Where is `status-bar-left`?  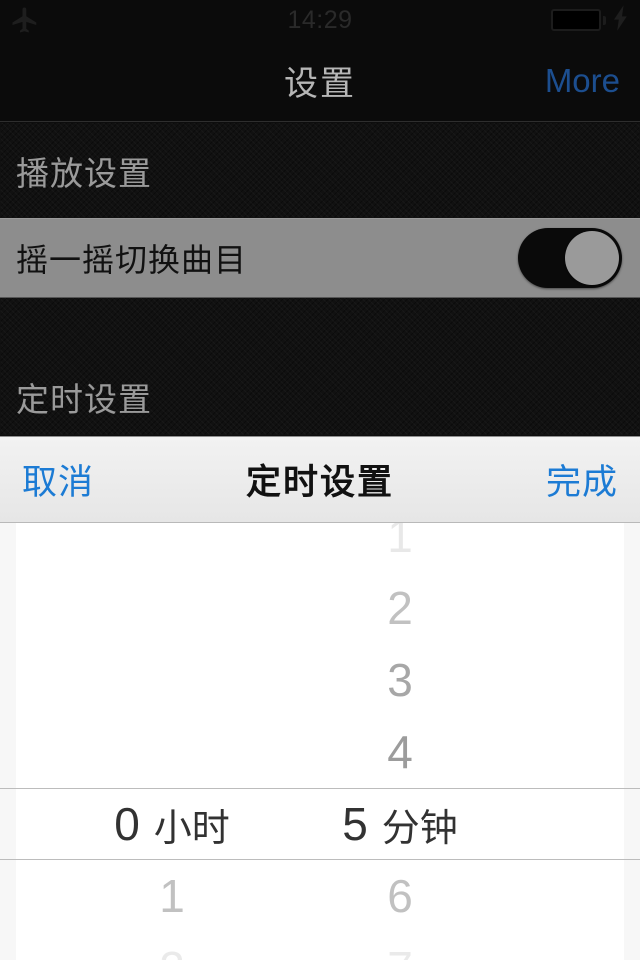 status-bar-left is located at coordinates (100, 20).